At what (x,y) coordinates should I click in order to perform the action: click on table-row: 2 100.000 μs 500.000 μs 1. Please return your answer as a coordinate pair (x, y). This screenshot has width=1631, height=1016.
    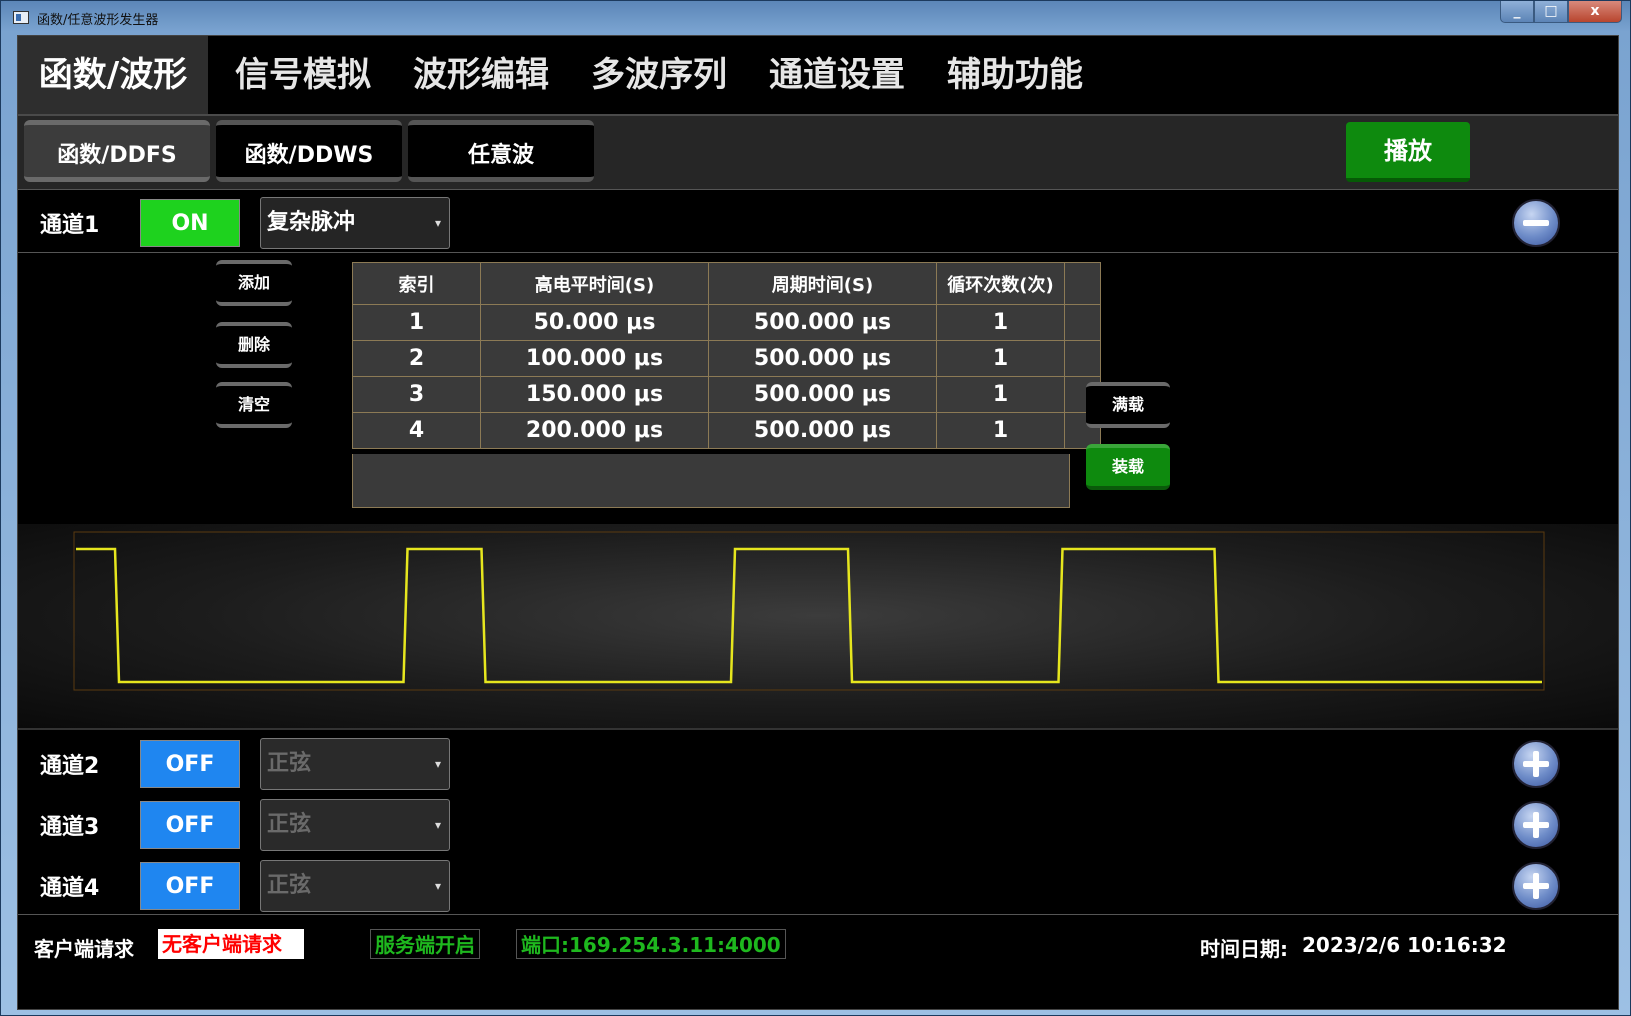
    Looking at the image, I should click on (726, 358).